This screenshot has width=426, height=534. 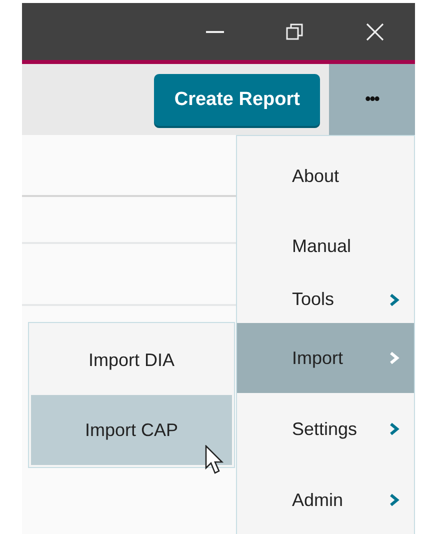 I want to click on submenu-item: Import DIA, so click(x=131, y=360).